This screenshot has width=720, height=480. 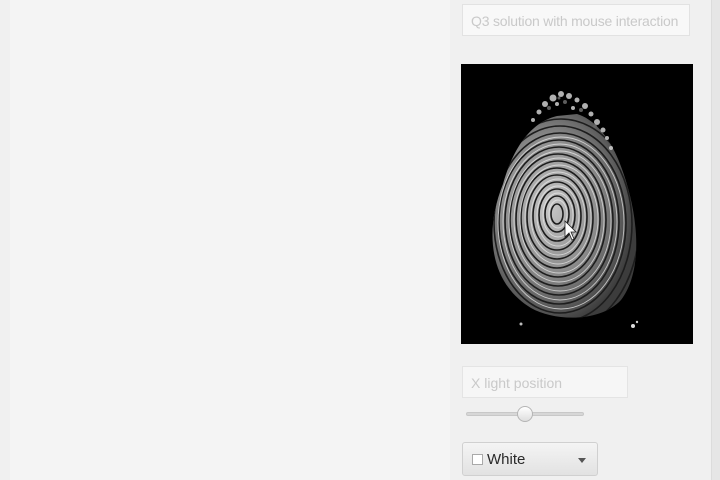 I want to click on scrollbar-edge, so click(x=715, y=240).